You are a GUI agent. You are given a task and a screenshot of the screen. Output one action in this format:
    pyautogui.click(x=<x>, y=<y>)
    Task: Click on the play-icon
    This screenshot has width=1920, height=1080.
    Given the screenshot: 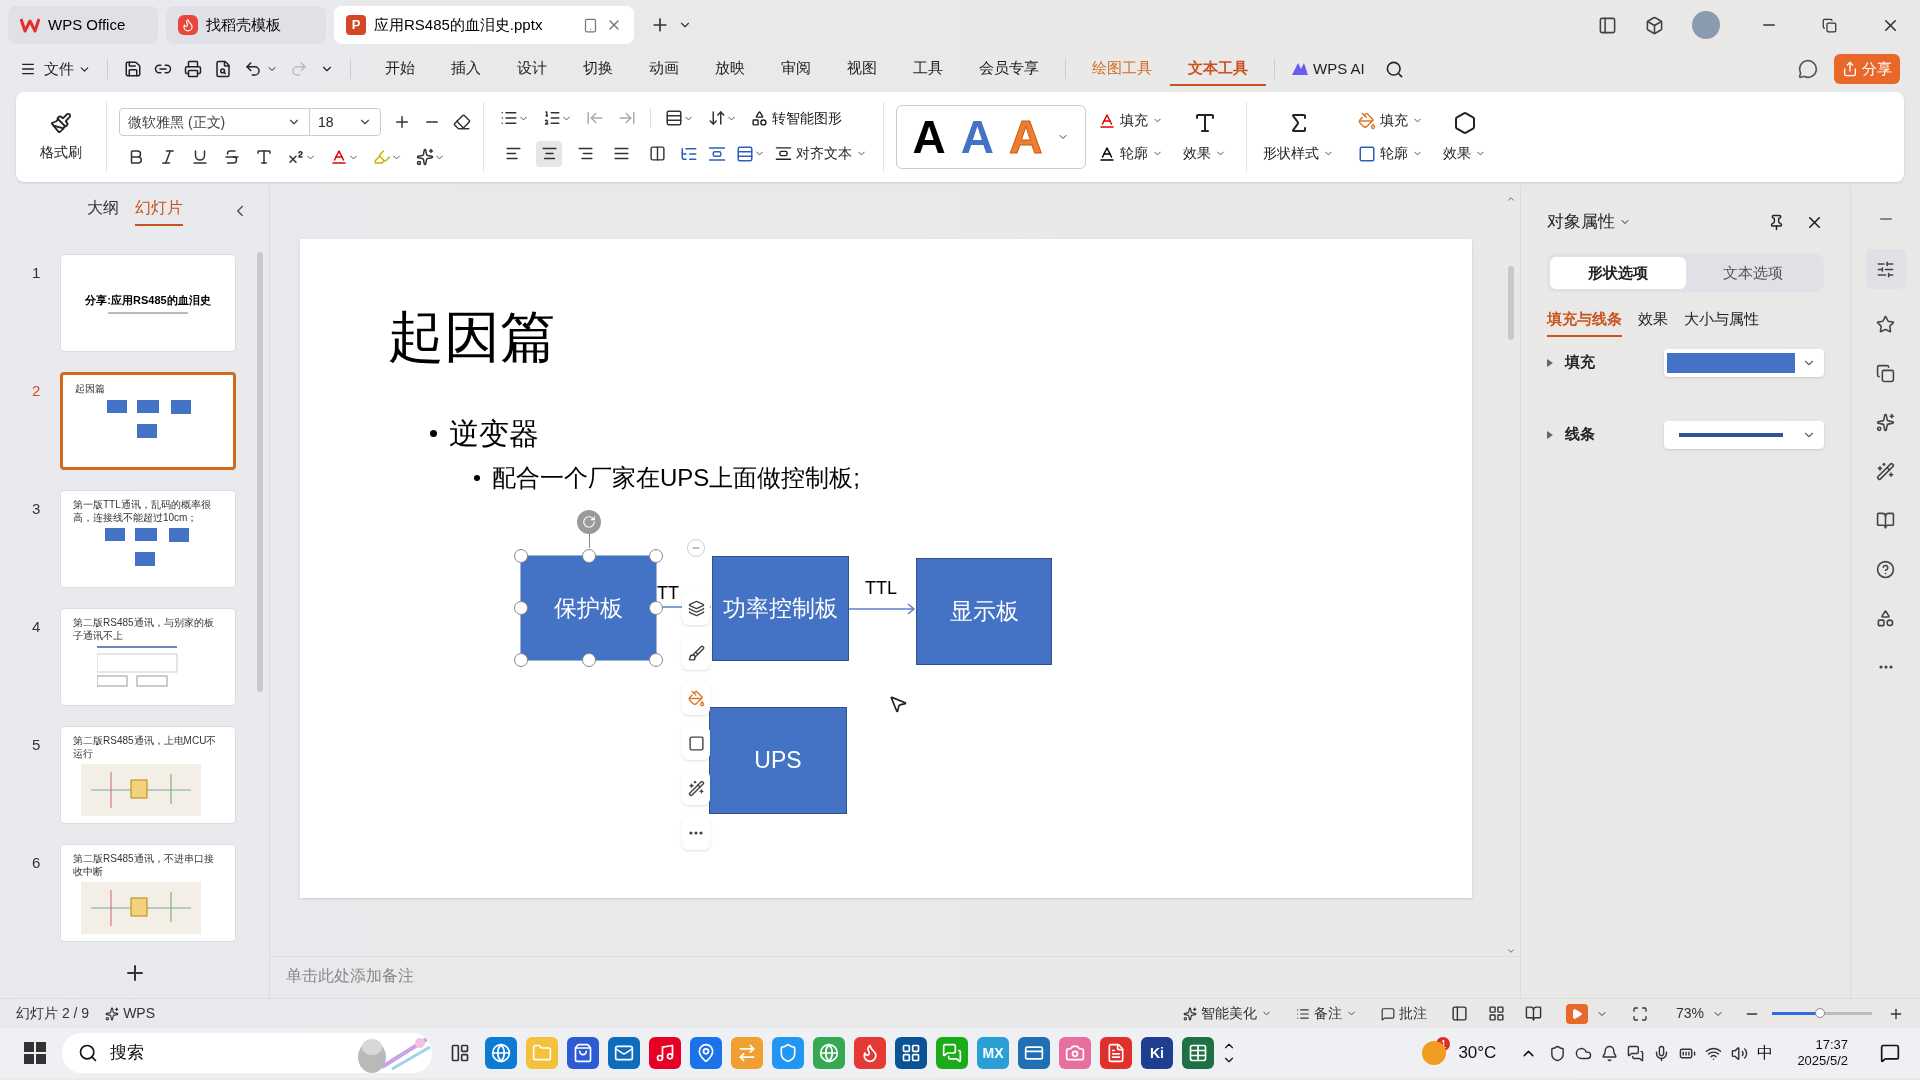 What is the action you would take?
    pyautogui.click(x=1576, y=1013)
    